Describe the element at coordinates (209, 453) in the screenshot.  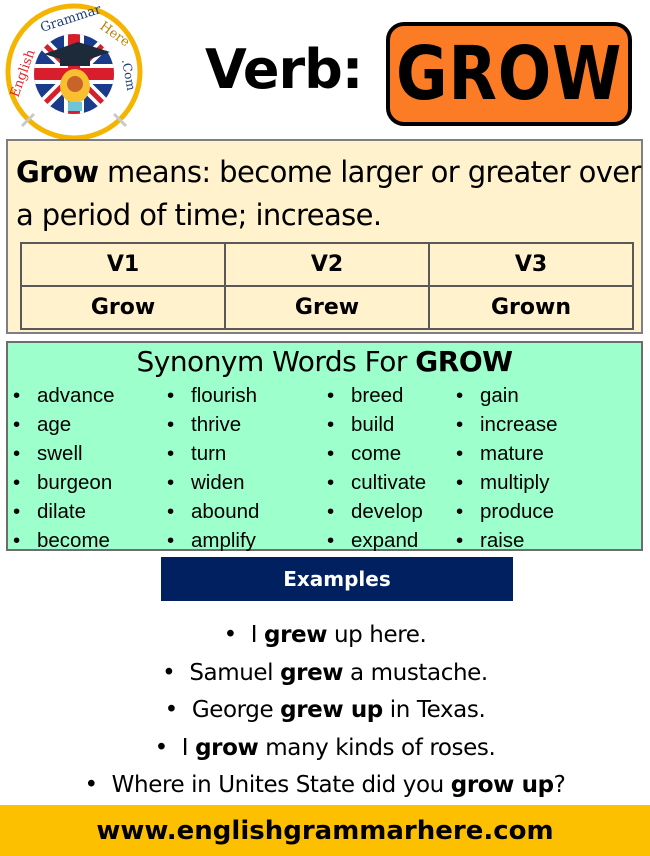
I see `synonym-word: turn` at that location.